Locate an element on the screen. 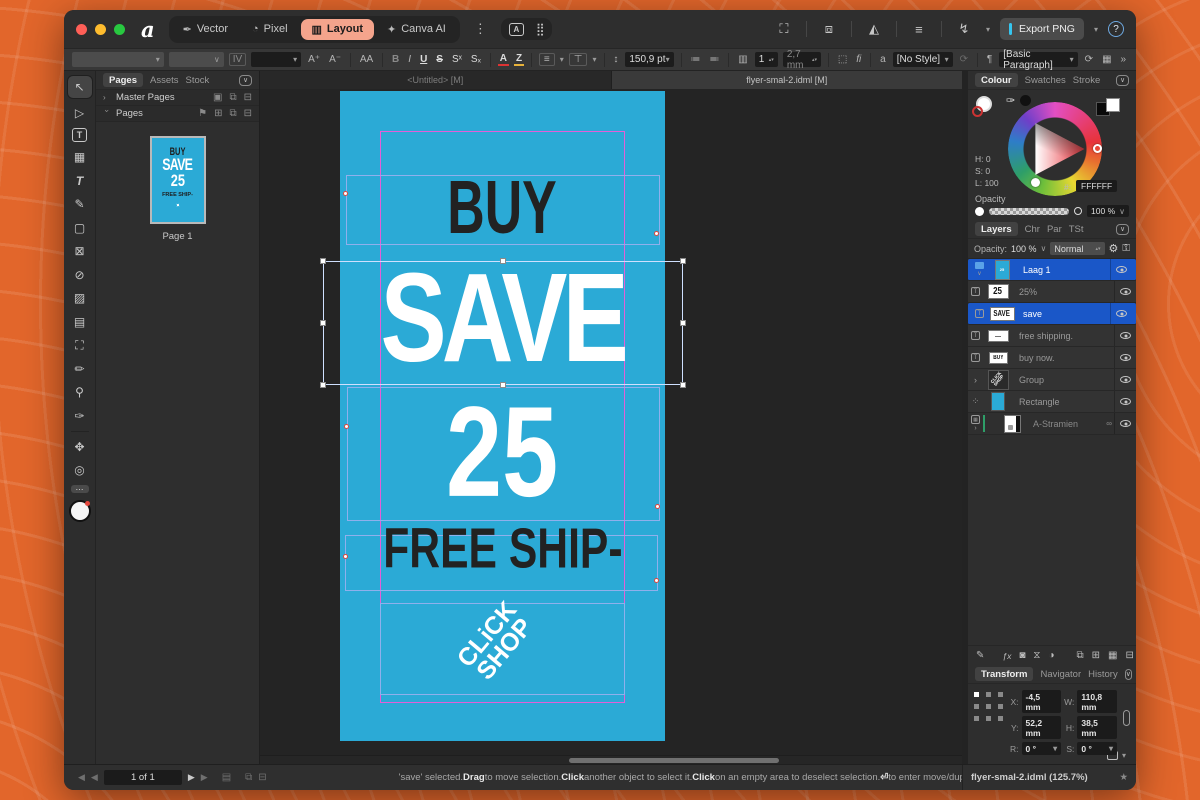  hex-input: FFFFFF is located at coordinates (1097, 186).